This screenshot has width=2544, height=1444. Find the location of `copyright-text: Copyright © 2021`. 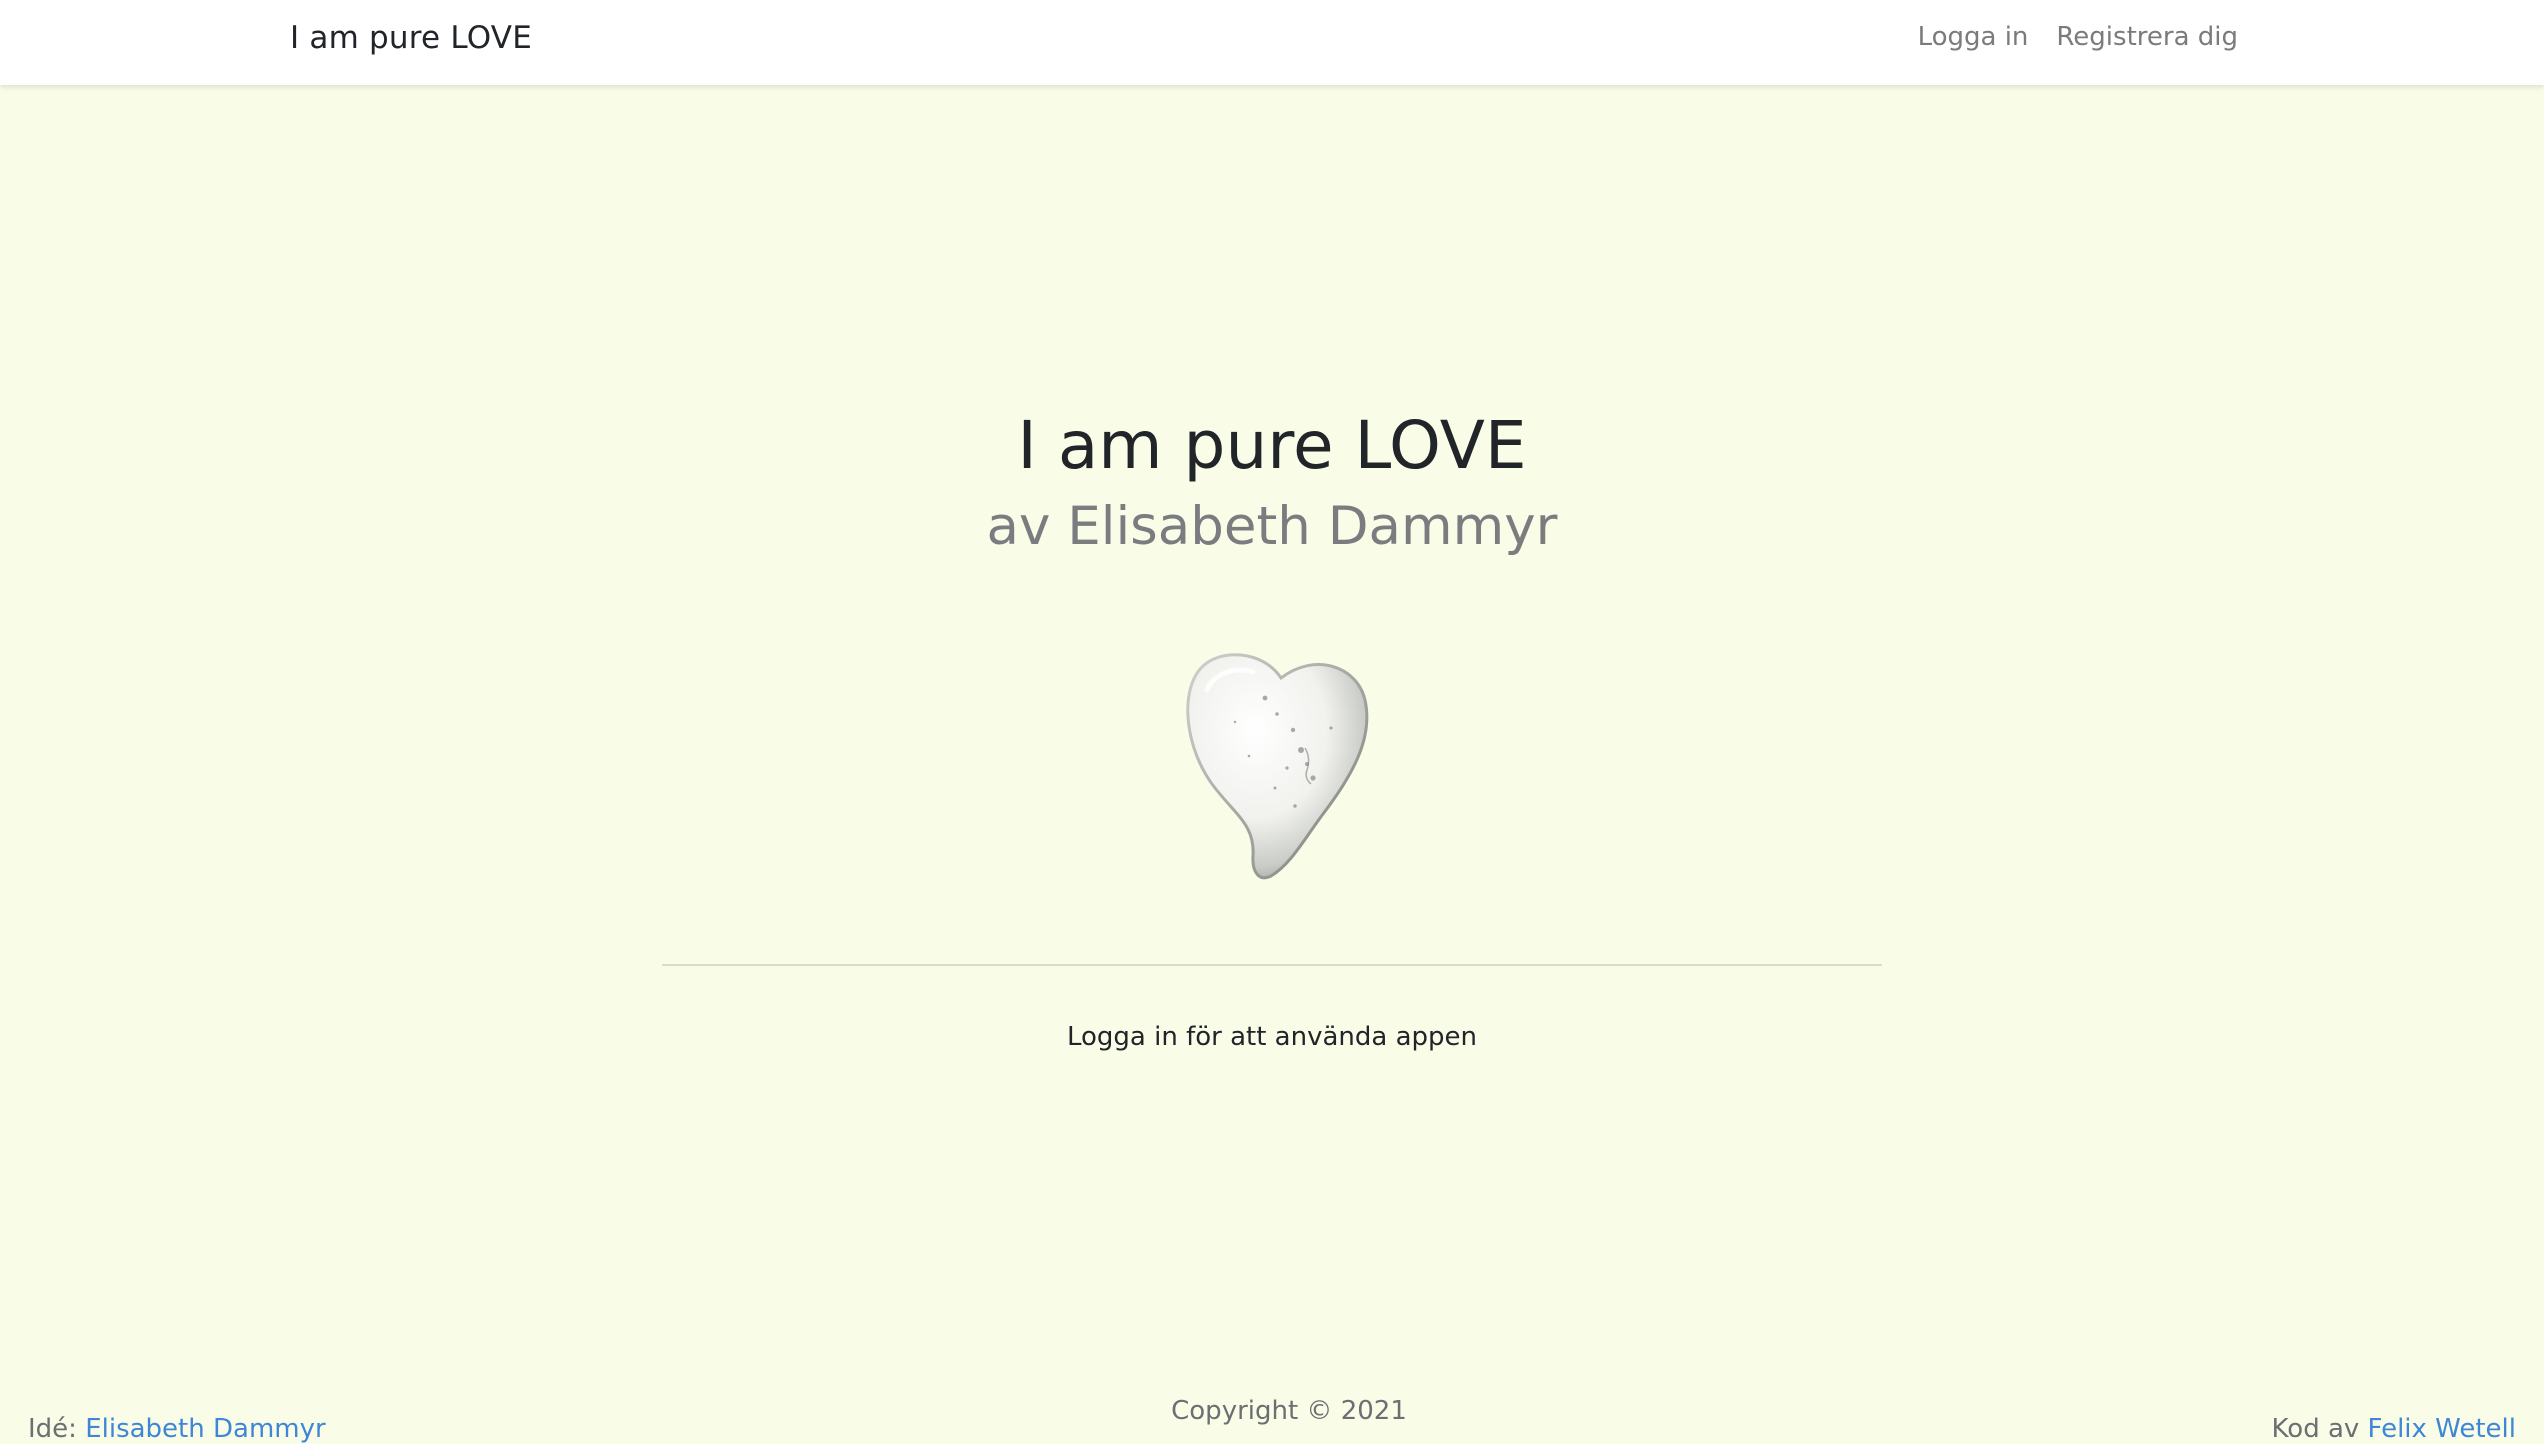

copyright-text: Copyright © 2021 is located at coordinates (1289, 1411).